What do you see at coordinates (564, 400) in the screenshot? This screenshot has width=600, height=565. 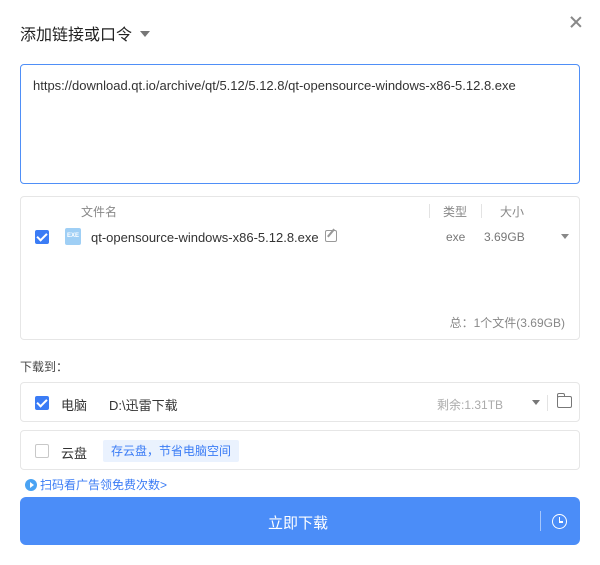 I see `folder-icon` at bounding box center [564, 400].